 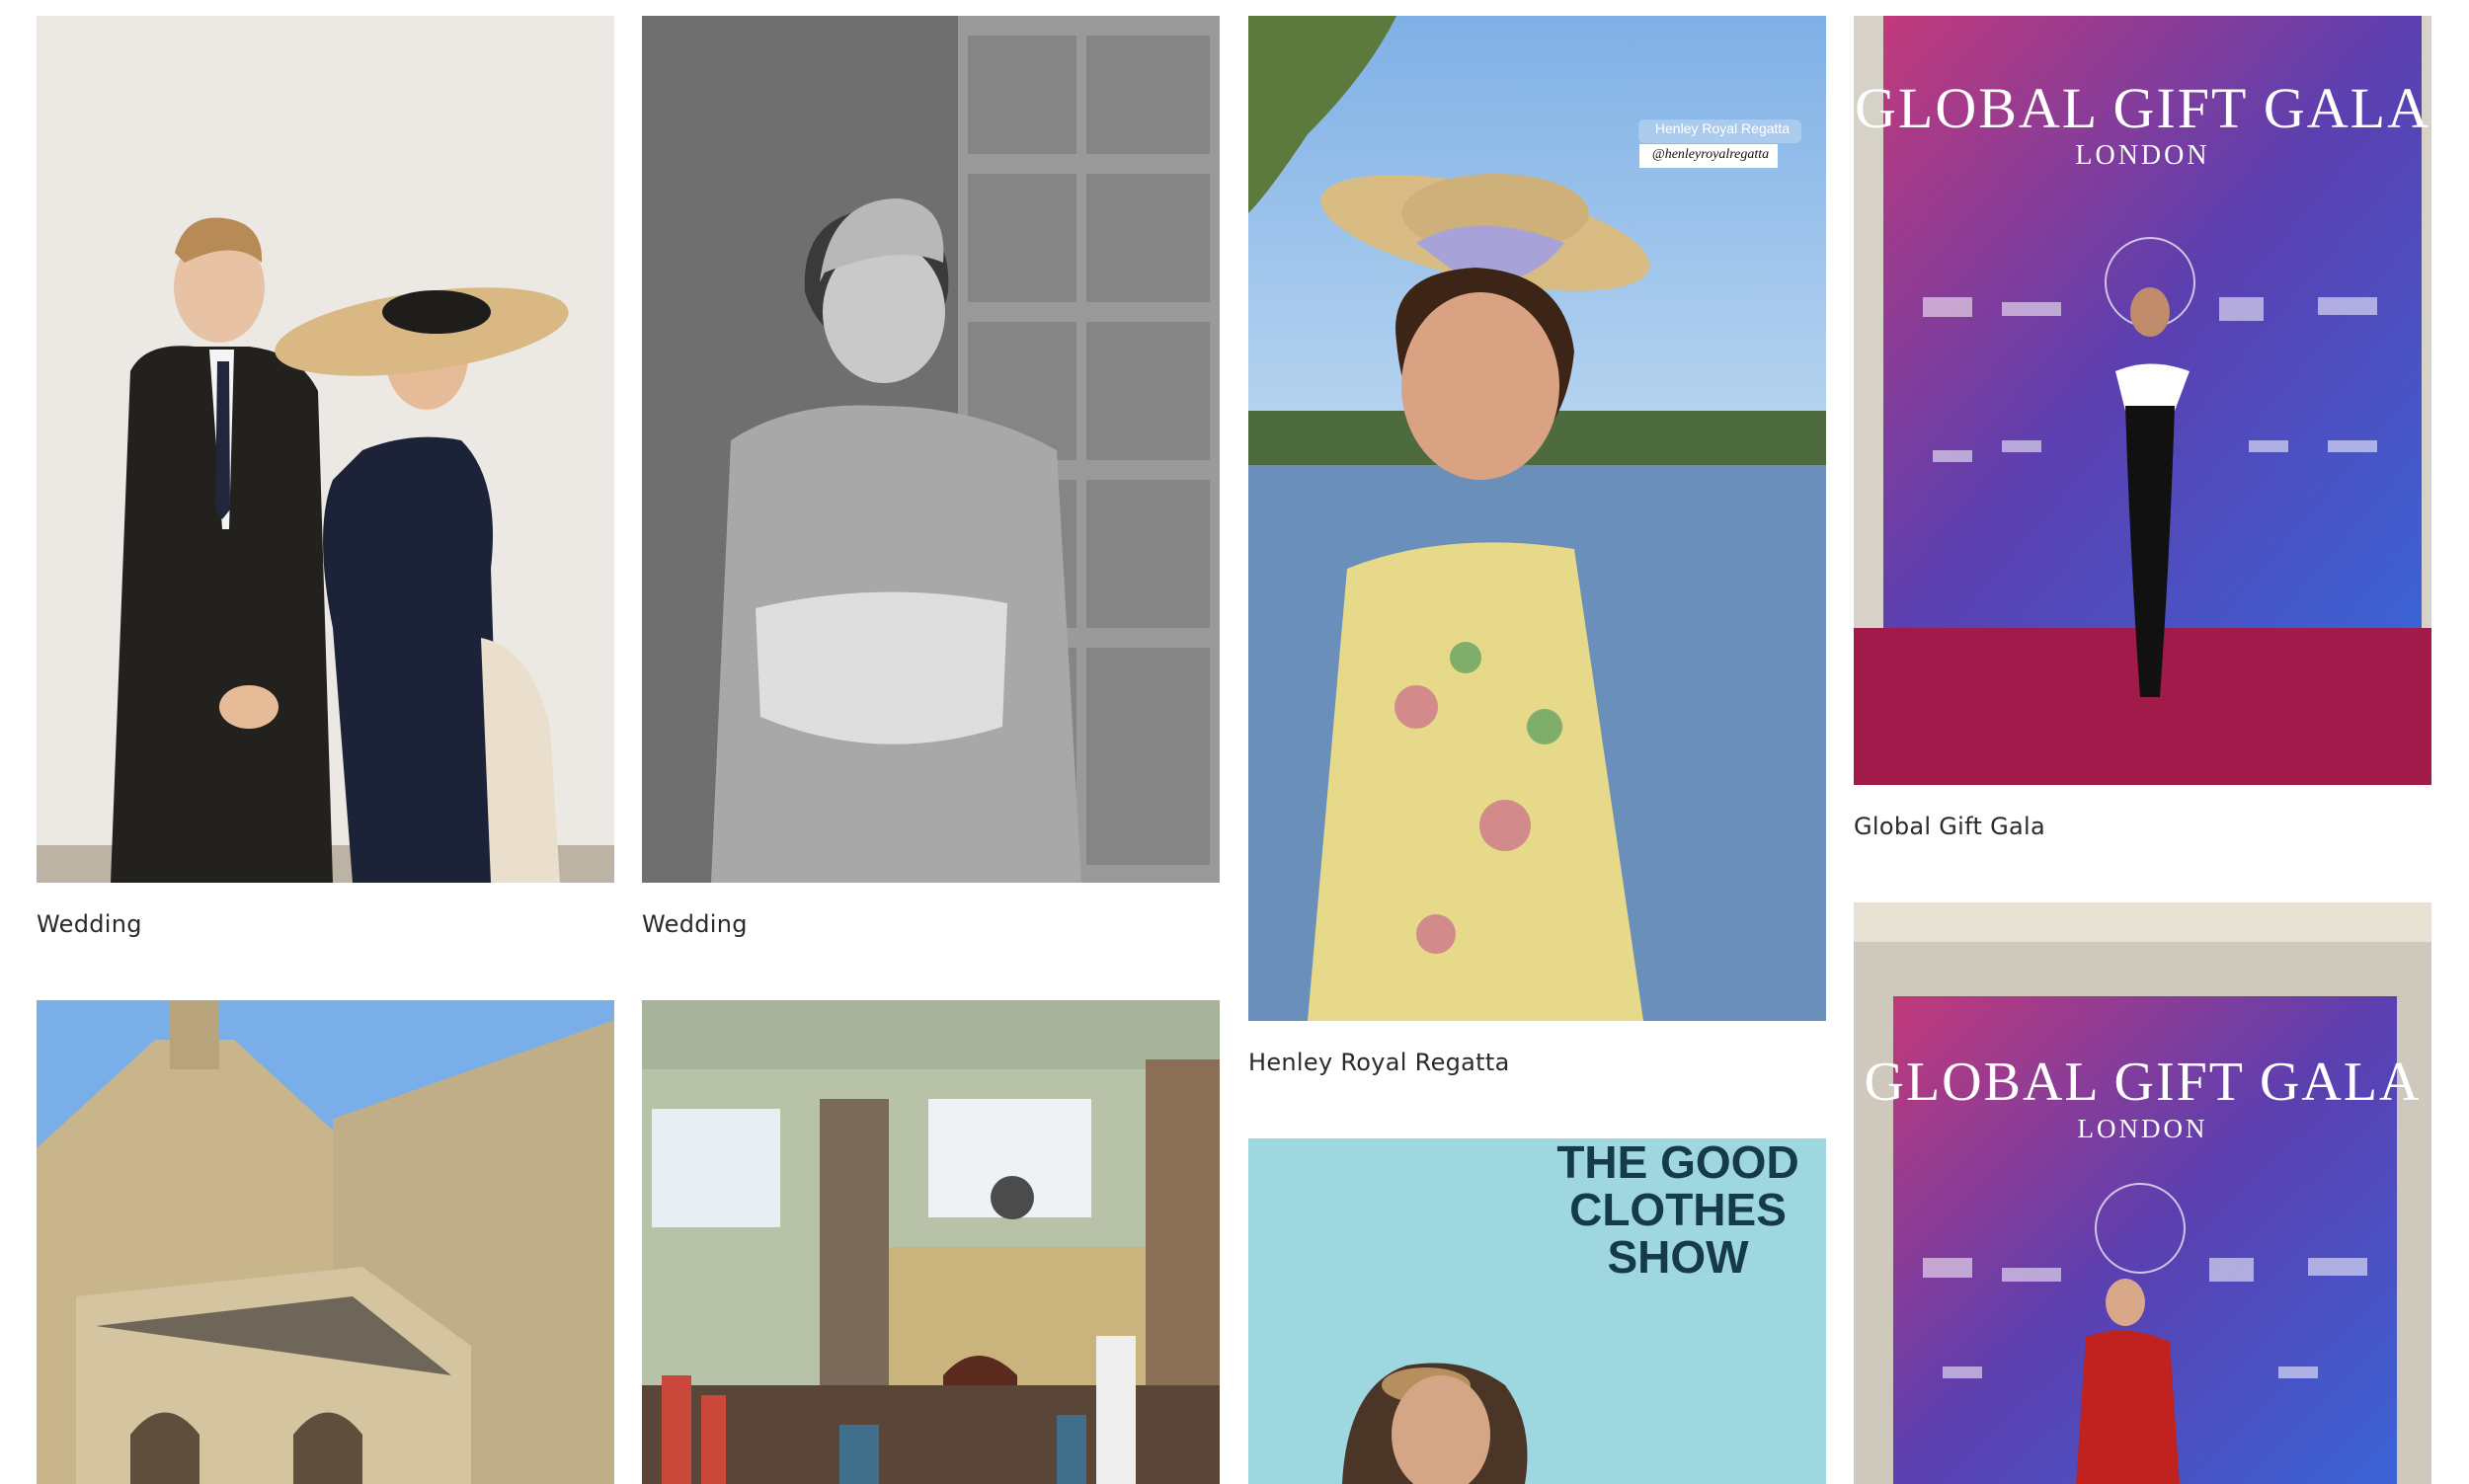 I want to click on hall-interior-image, so click(x=931, y=1242).